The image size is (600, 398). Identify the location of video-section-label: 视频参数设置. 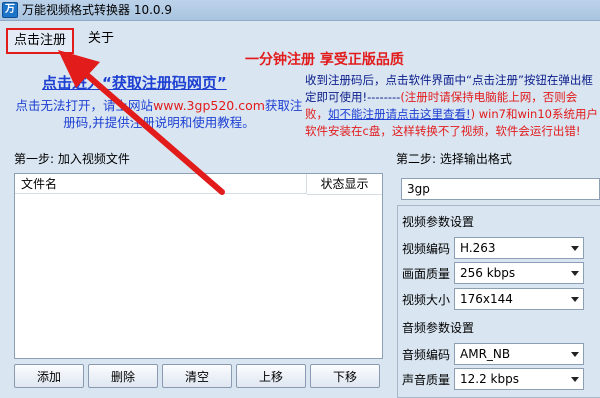
(438, 222).